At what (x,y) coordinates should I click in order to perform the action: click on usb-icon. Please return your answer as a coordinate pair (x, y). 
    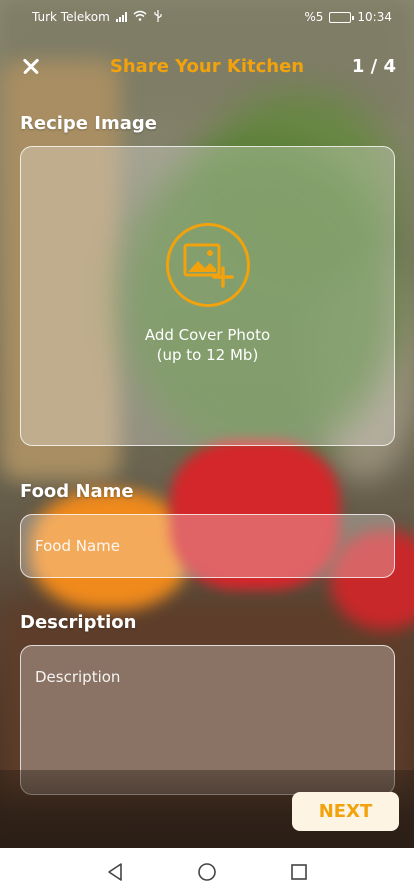
    Looking at the image, I should click on (158, 17).